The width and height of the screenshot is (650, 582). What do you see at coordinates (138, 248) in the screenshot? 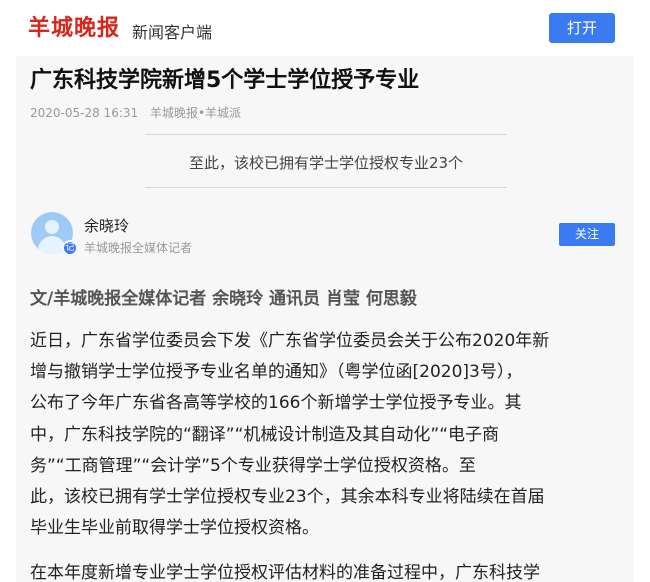
I see `author-role: 羊城晚报全媒体记者` at bounding box center [138, 248].